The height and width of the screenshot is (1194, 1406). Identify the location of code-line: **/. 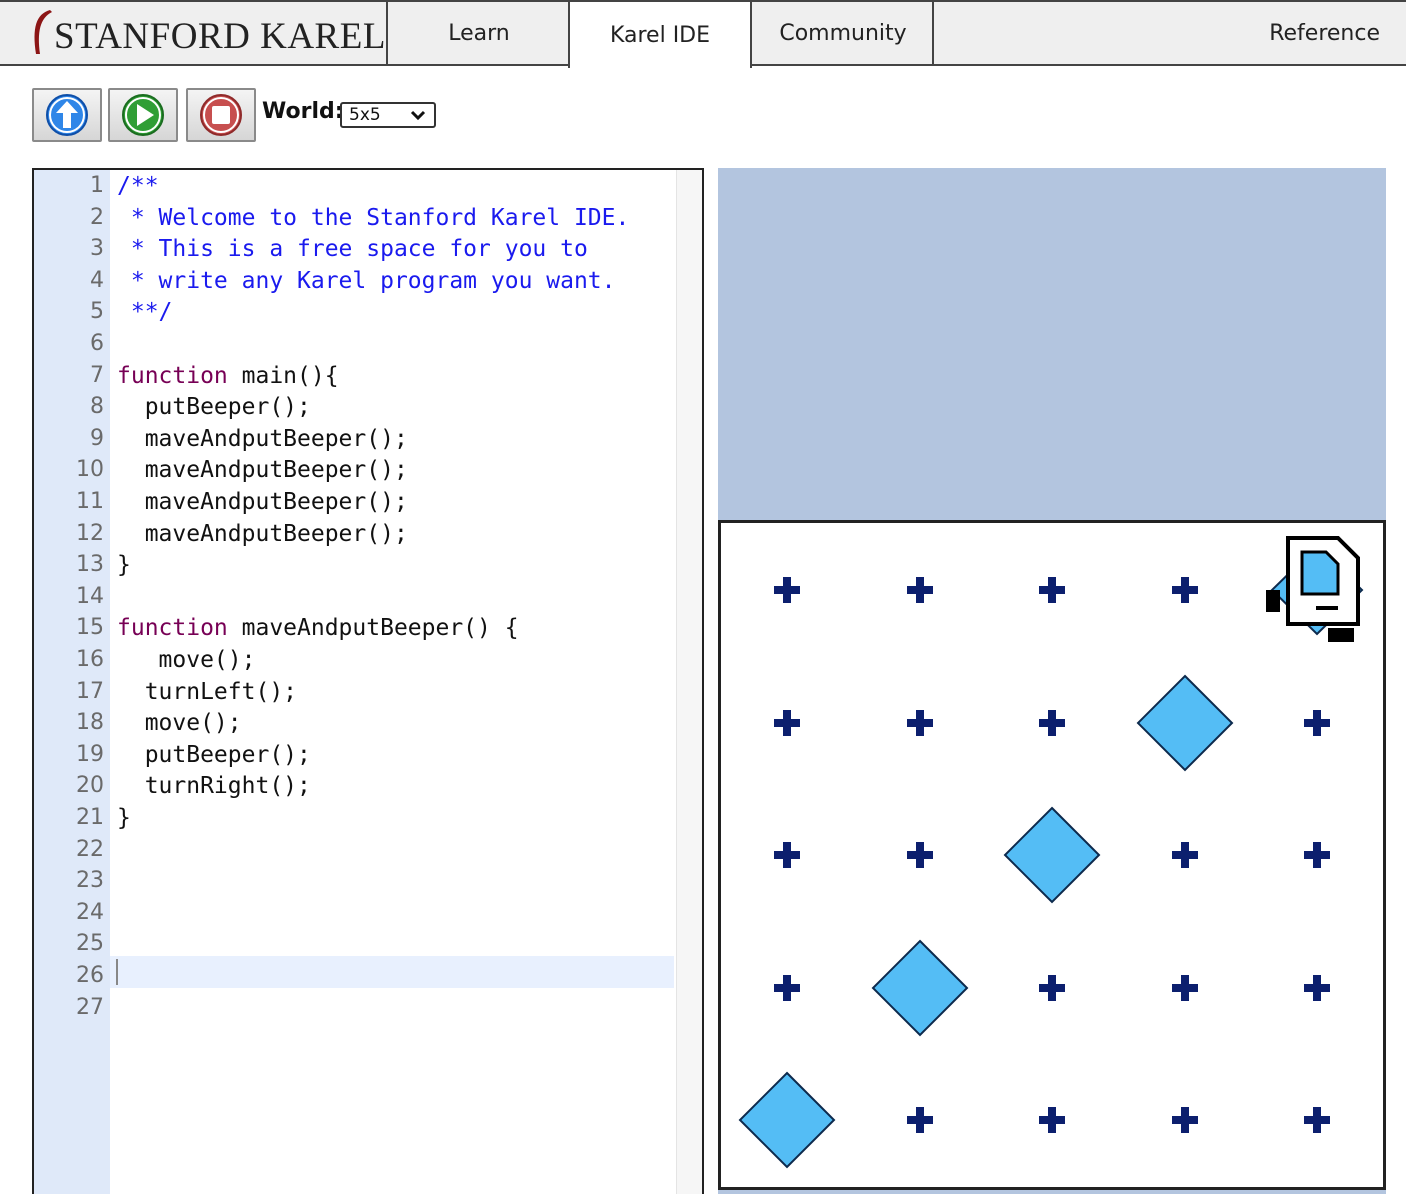
(145, 312).